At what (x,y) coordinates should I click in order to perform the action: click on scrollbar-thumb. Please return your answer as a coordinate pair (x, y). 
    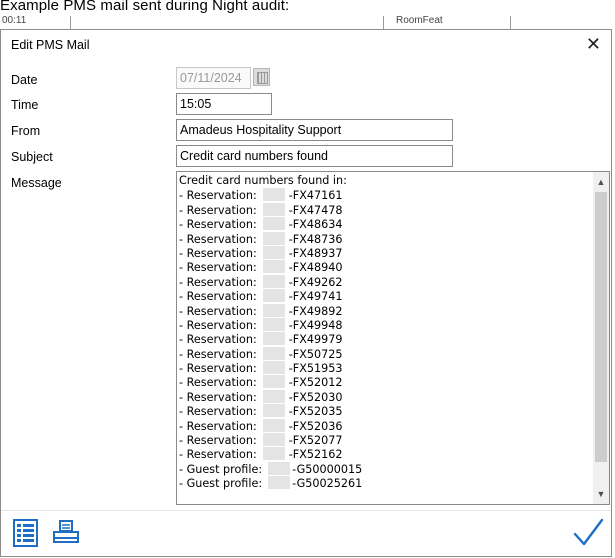
    Looking at the image, I should click on (601, 327).